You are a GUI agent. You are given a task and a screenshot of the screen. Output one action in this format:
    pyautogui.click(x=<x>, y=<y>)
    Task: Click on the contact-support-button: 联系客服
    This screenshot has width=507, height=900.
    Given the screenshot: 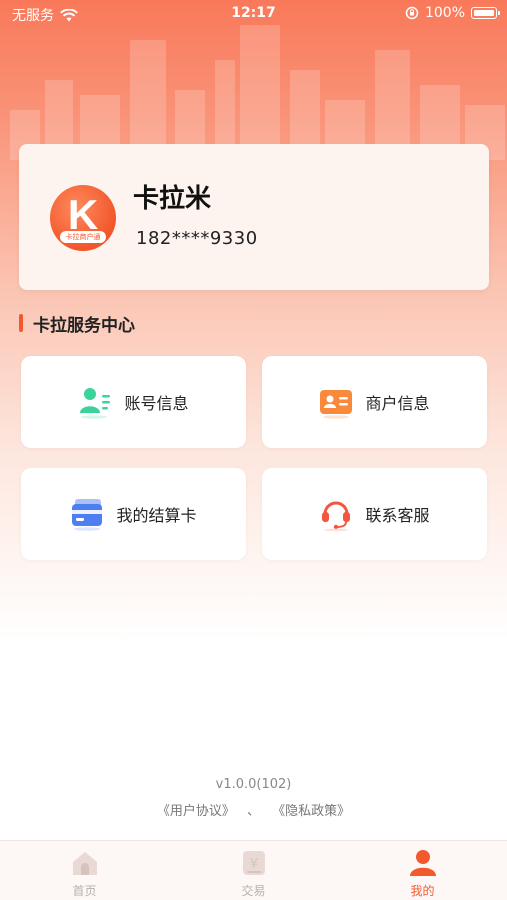 What is the action you would take?
    pyautogui.click(x=374, y=514)
    